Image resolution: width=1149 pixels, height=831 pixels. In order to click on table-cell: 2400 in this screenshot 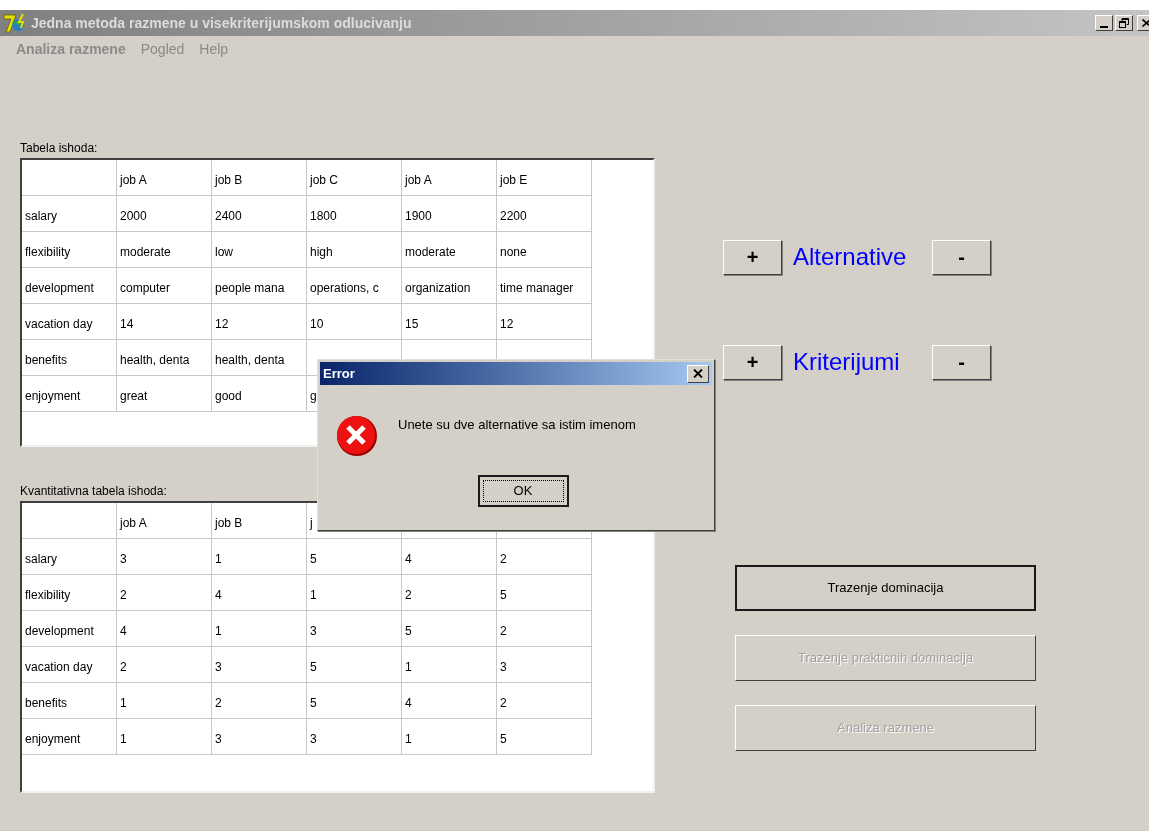, I will do `click(259, 214)`.